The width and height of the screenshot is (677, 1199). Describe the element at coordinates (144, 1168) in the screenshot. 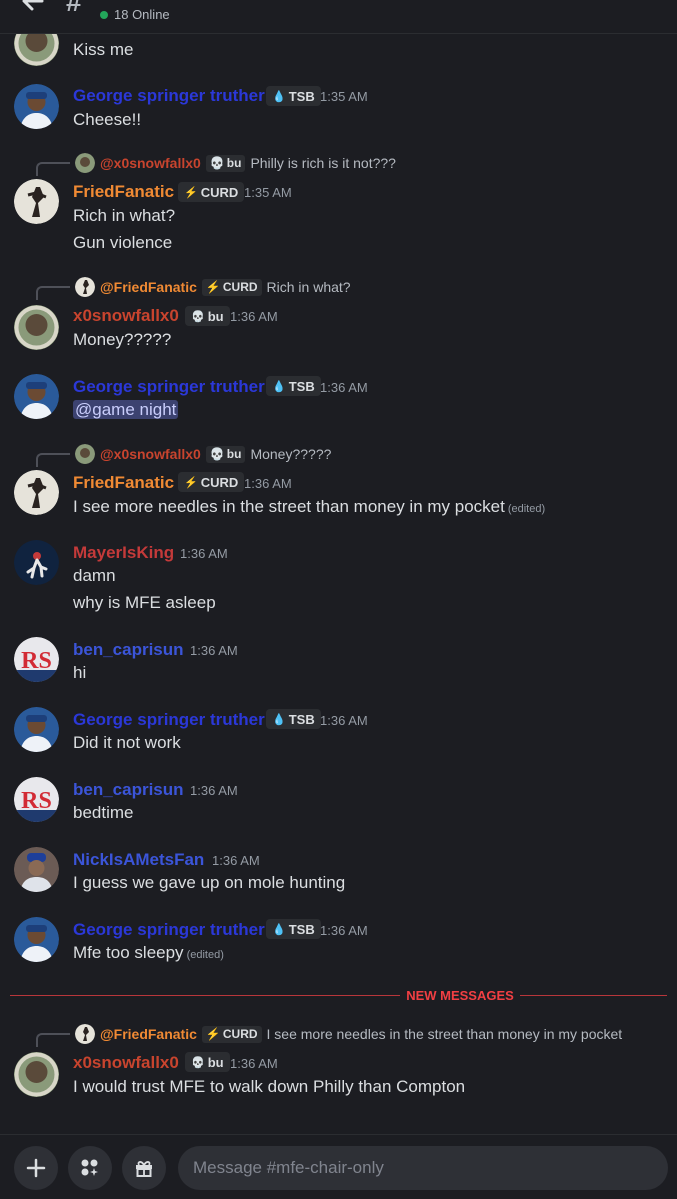

I see `gift-button` at that location.